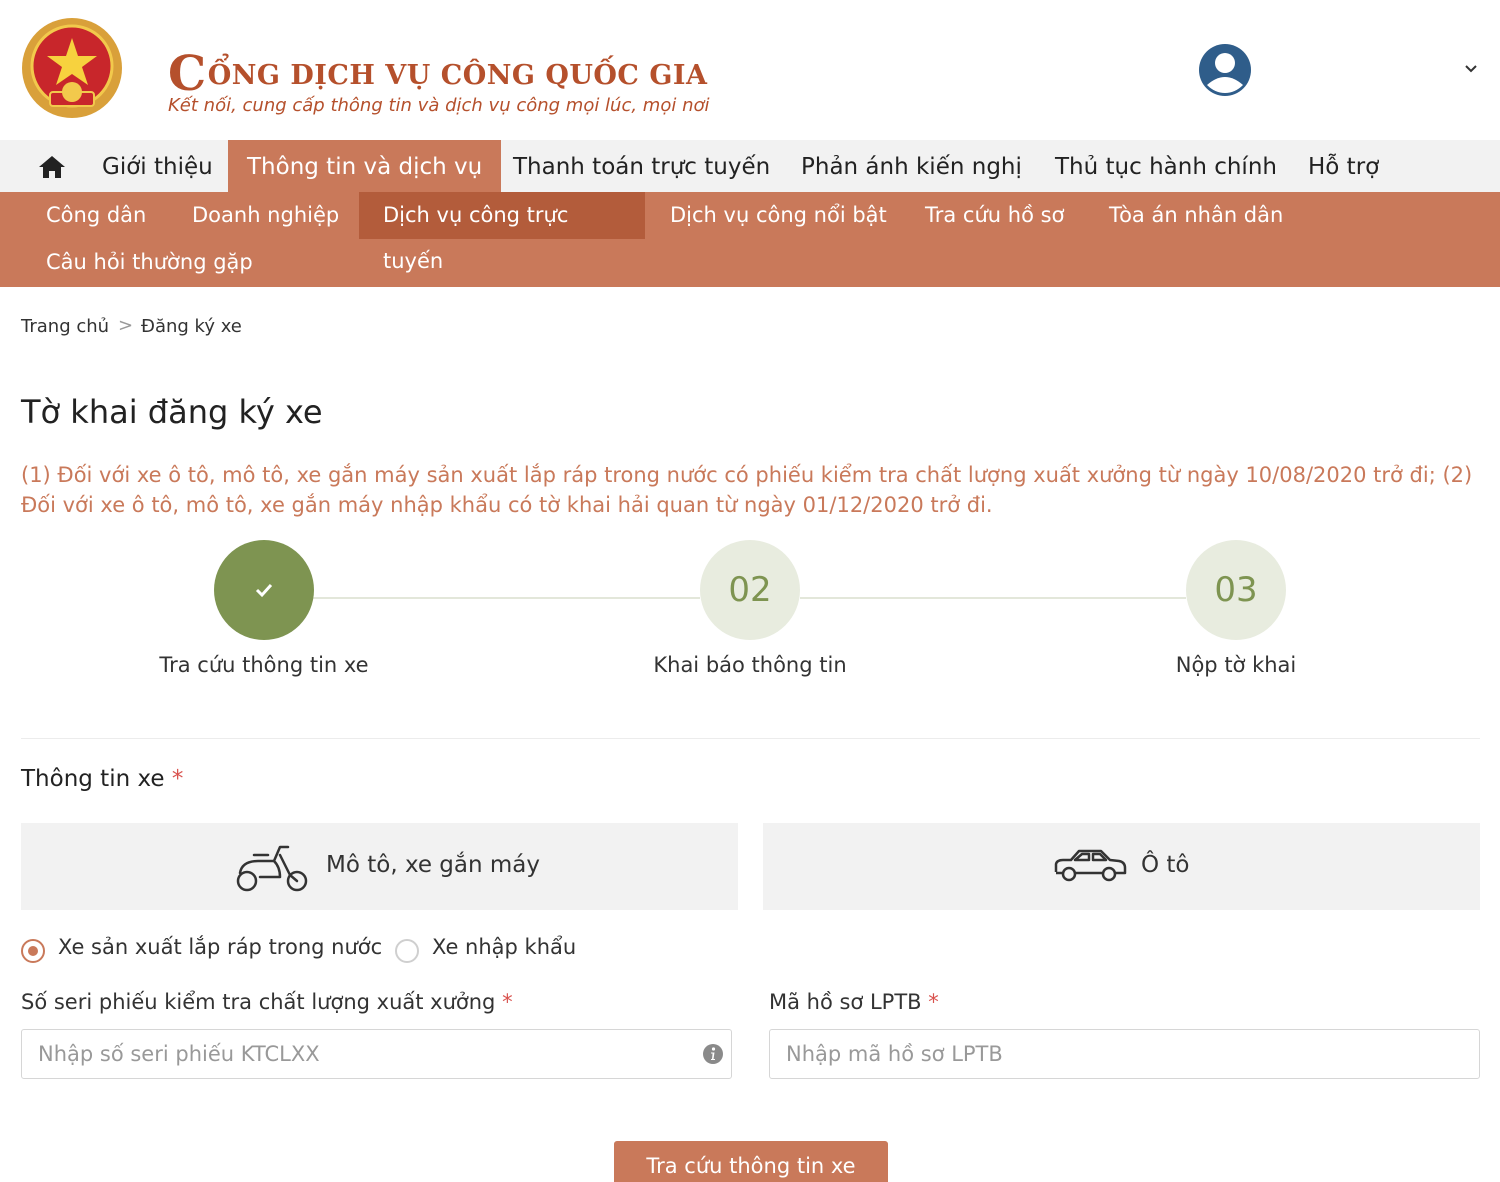 Image resolution: width=1500 pixels, height=1182 pixels. What do you see at coordinates (1196, 215) in the screenshot?
I see `subnav-item-toa-an: Tòa án nhân dân` at bounding box center [1196, 215].